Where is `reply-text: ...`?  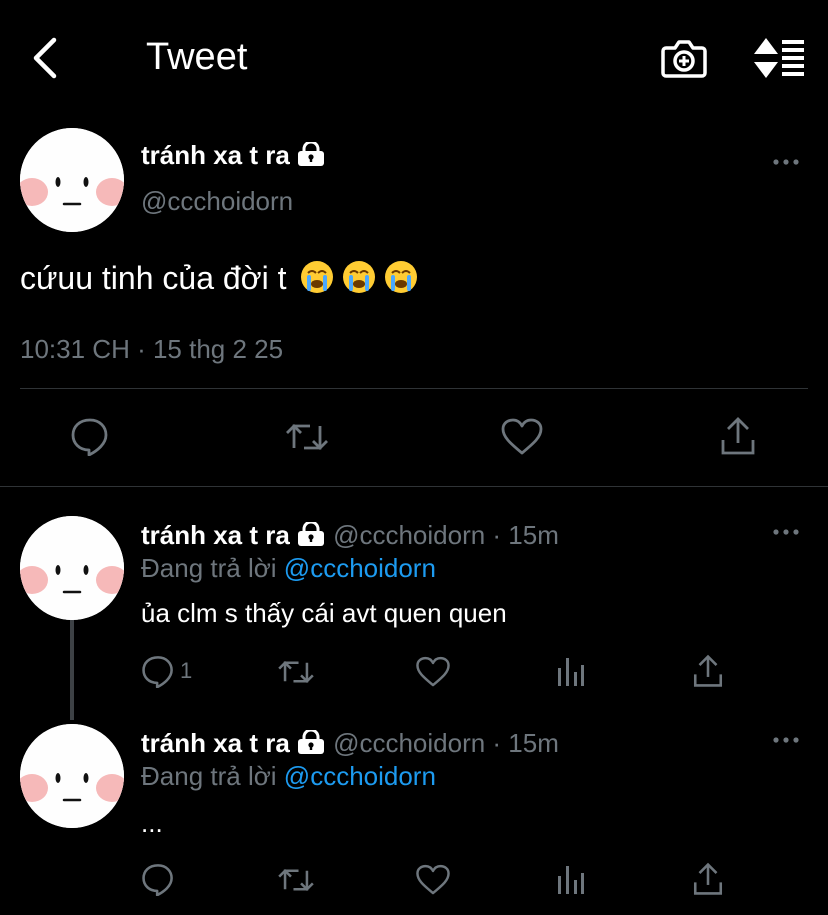
reply-text: ... is located at coordinates (152, 823).